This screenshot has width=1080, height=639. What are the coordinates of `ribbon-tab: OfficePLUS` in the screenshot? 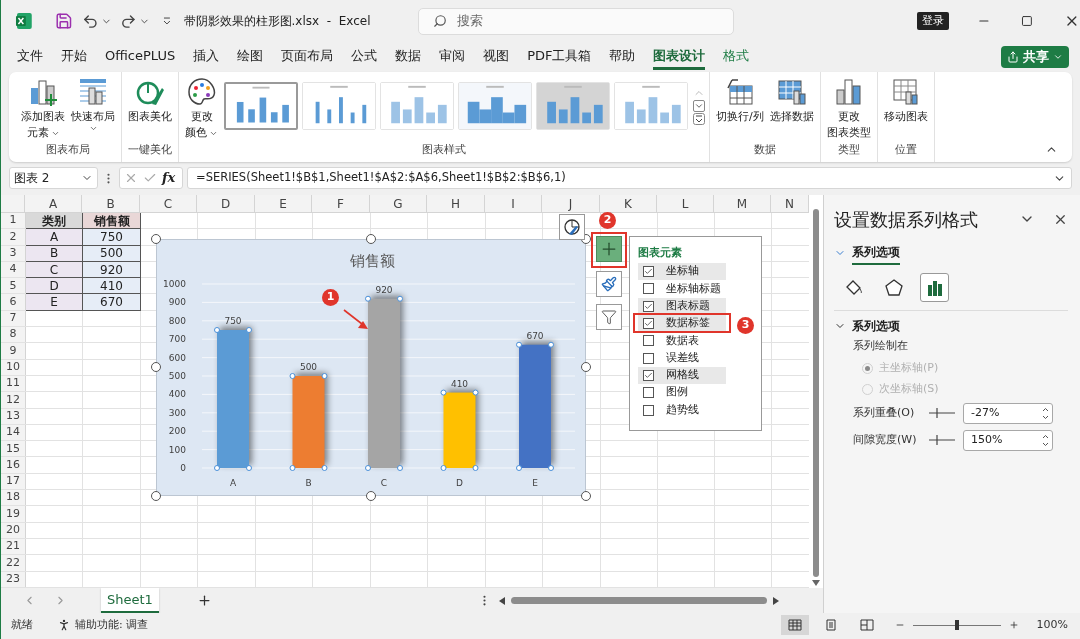 It's located at (140, 57).